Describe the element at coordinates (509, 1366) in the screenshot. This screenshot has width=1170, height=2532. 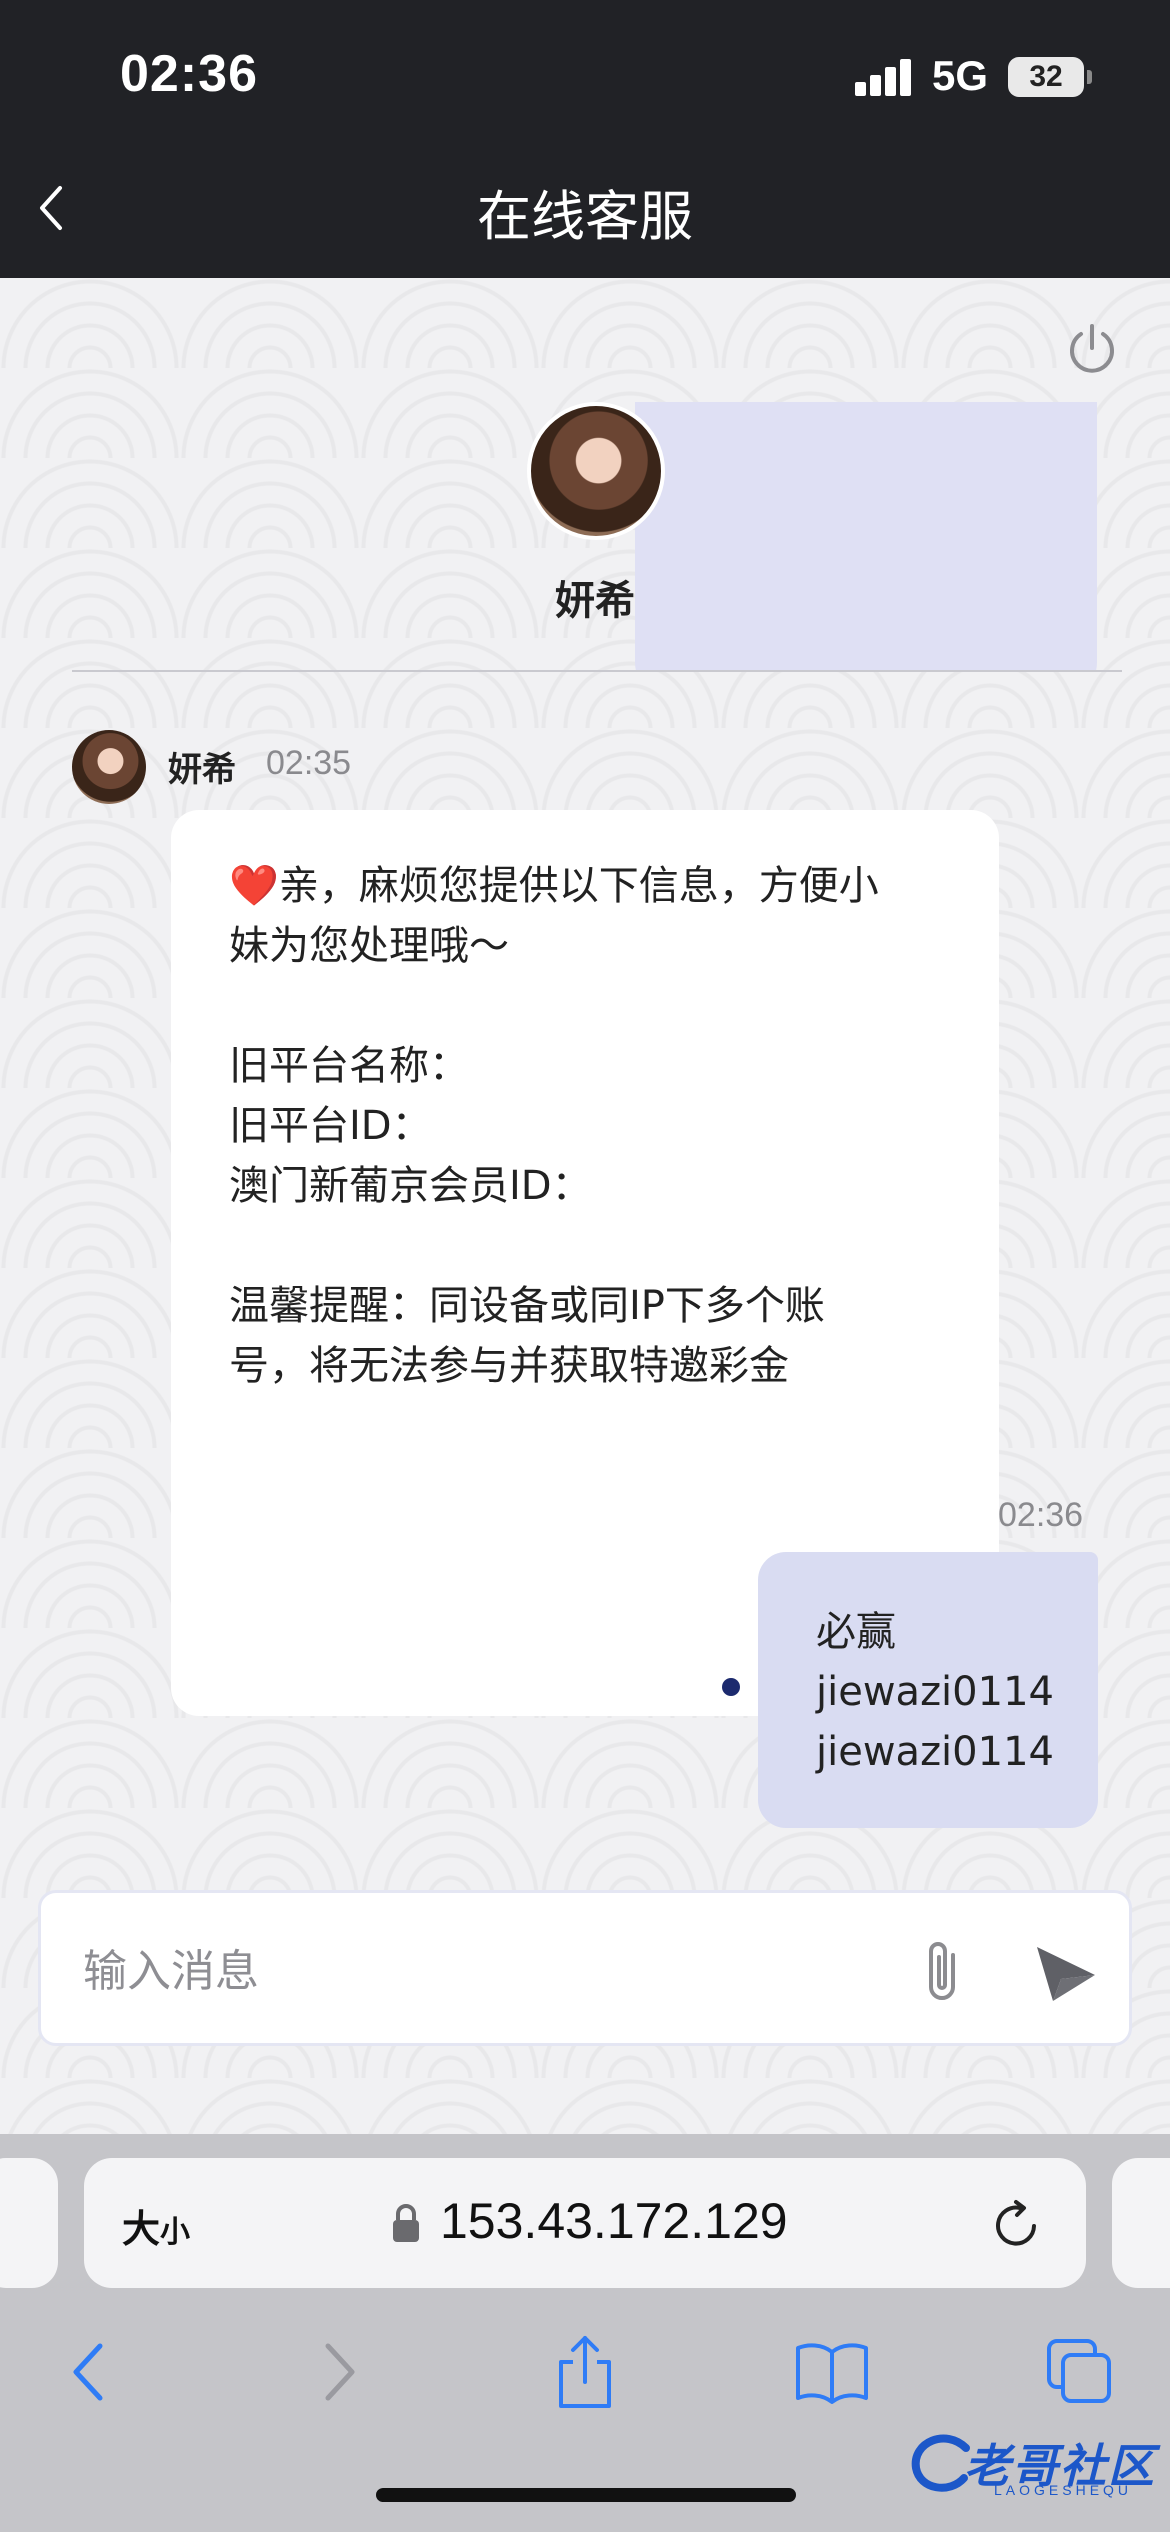
I see `message-line: 号，将无法参与并获取特邀彩金` at that location.